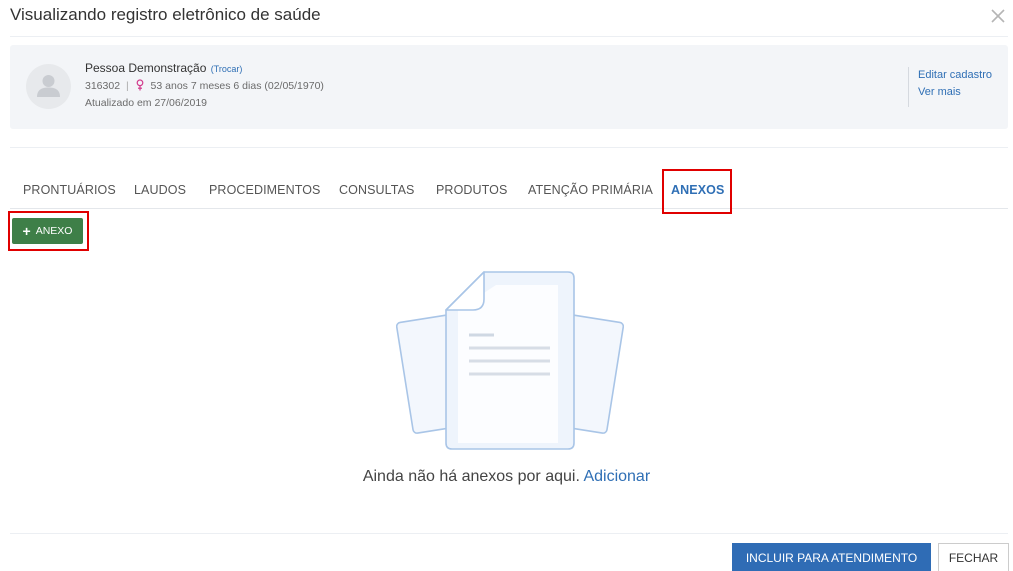 This screenshot has height=571, width=1013. What do you see at coordinates (237, 86) in the screenshot?
I see `patient-age: 53 anos 7 meses 6 dias (02/05/1970)` at bounding box center [237, 86].